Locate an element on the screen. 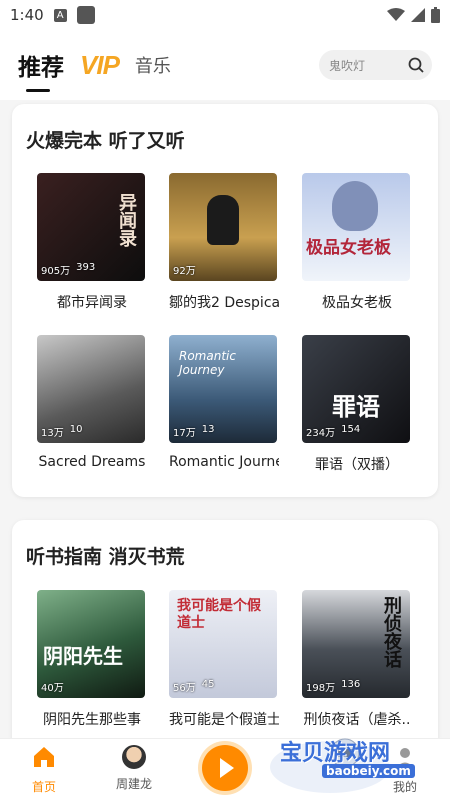  book-item: 刑侦夜话 198万 136 刑侦夜话（虐杀.. is located at coordinates (357, 659).